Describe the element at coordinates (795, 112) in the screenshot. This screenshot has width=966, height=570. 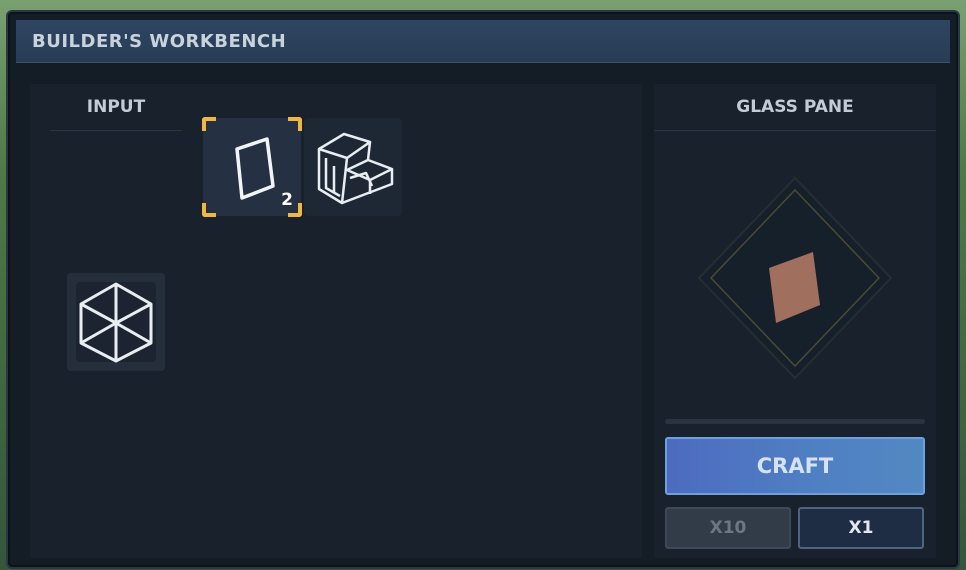
I see `result-heading: GLASS PANE` at that location.